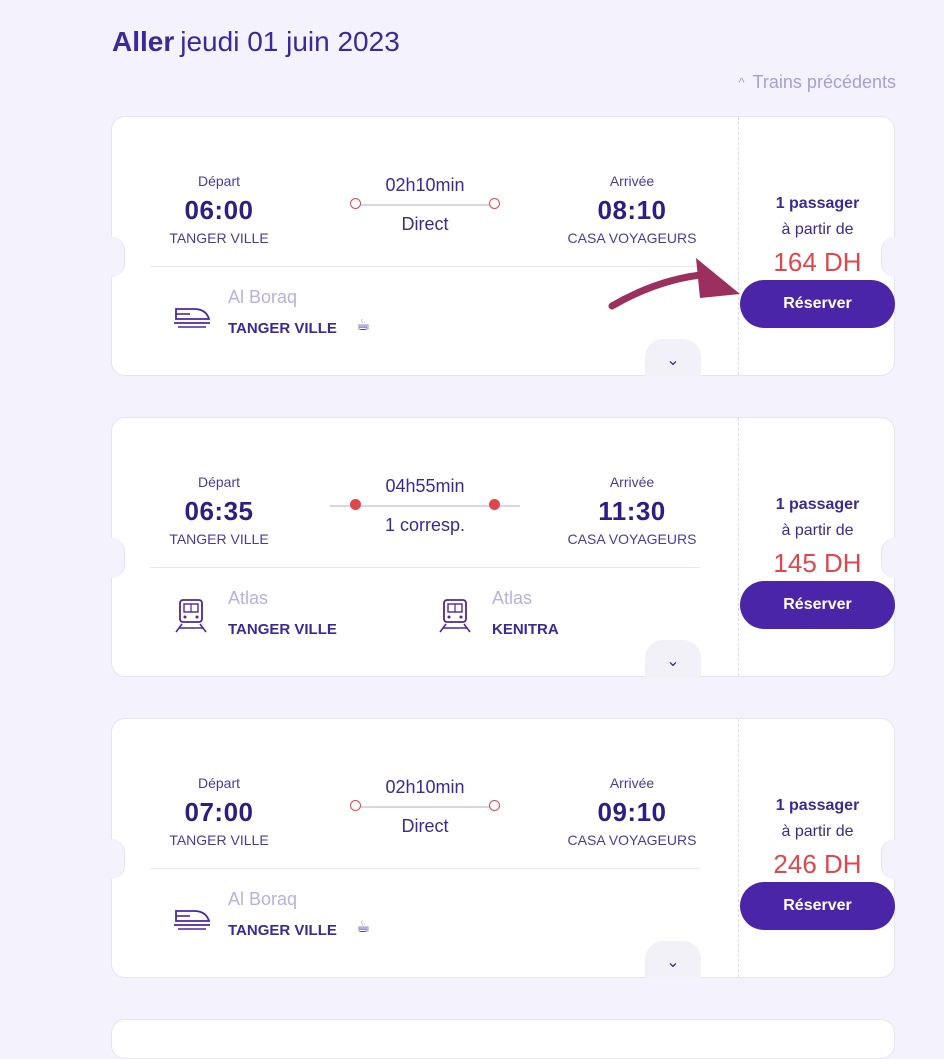  I want to click on trip-card-partial, so click(503, 1039).